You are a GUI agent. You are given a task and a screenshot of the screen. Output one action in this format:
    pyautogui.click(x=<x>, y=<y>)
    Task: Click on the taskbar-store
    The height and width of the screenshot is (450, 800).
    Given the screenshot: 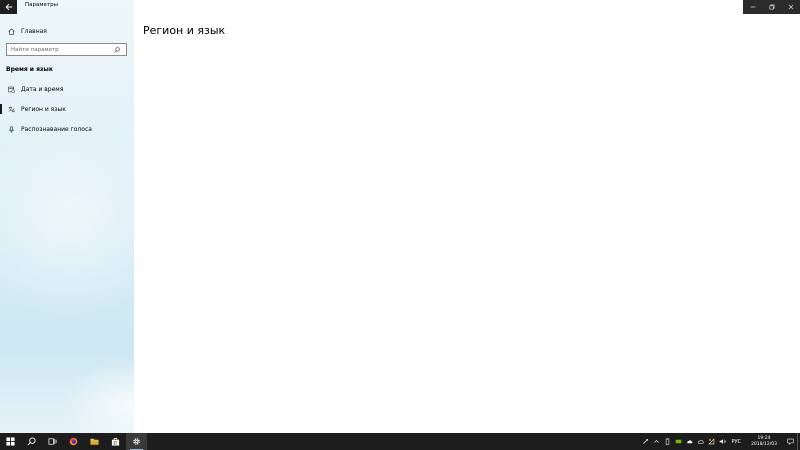 What is the action you would take?
    pyautogui.click(x=115, y=441)
    